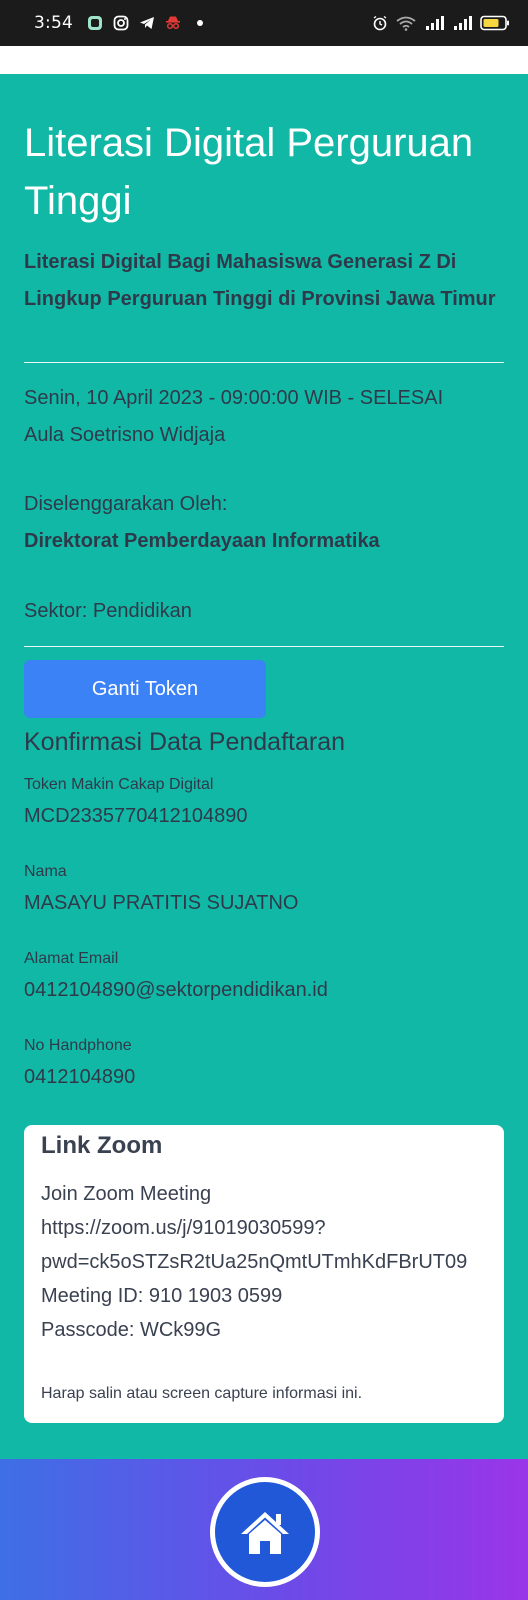  What do you see at coordinates (199, 23) in the screenshot?
I see `notification-dot` at bounding box center [199, 23].